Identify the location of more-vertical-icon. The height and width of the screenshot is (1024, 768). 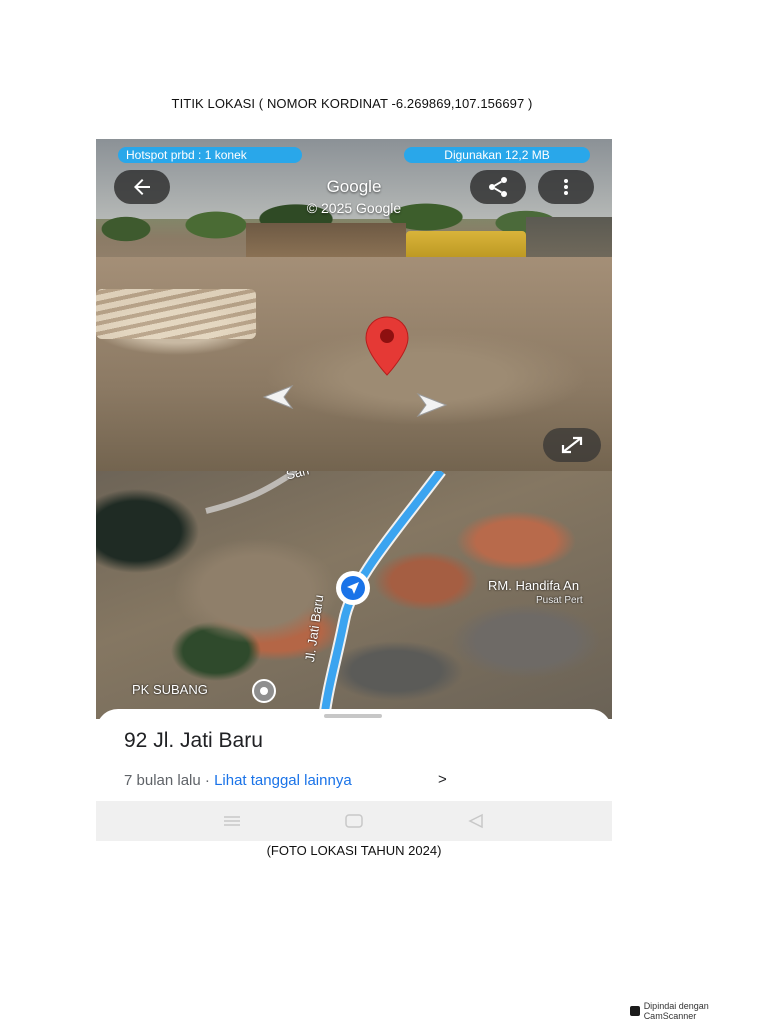
(566, 187).